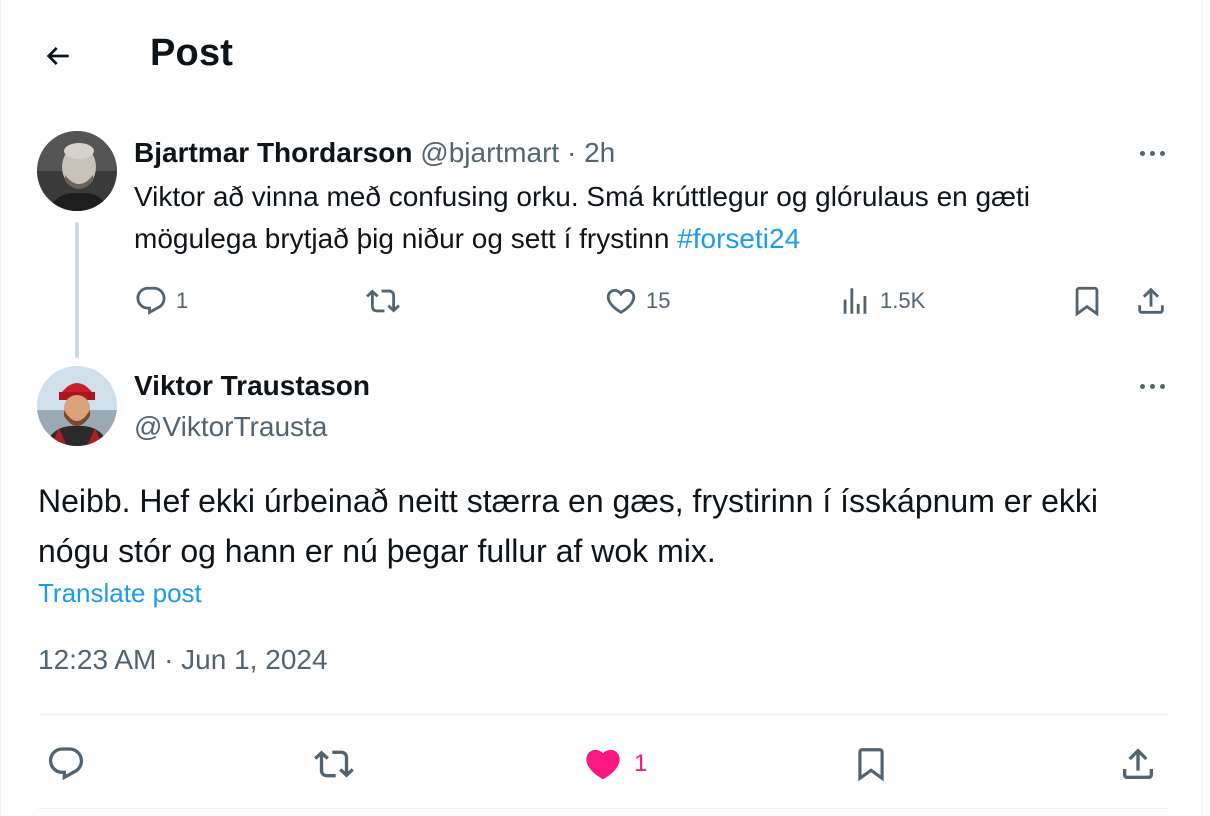 This screenshot has height=816, width=1210. I want to click on hashtag-link: #forseti24, so click(738, 238).